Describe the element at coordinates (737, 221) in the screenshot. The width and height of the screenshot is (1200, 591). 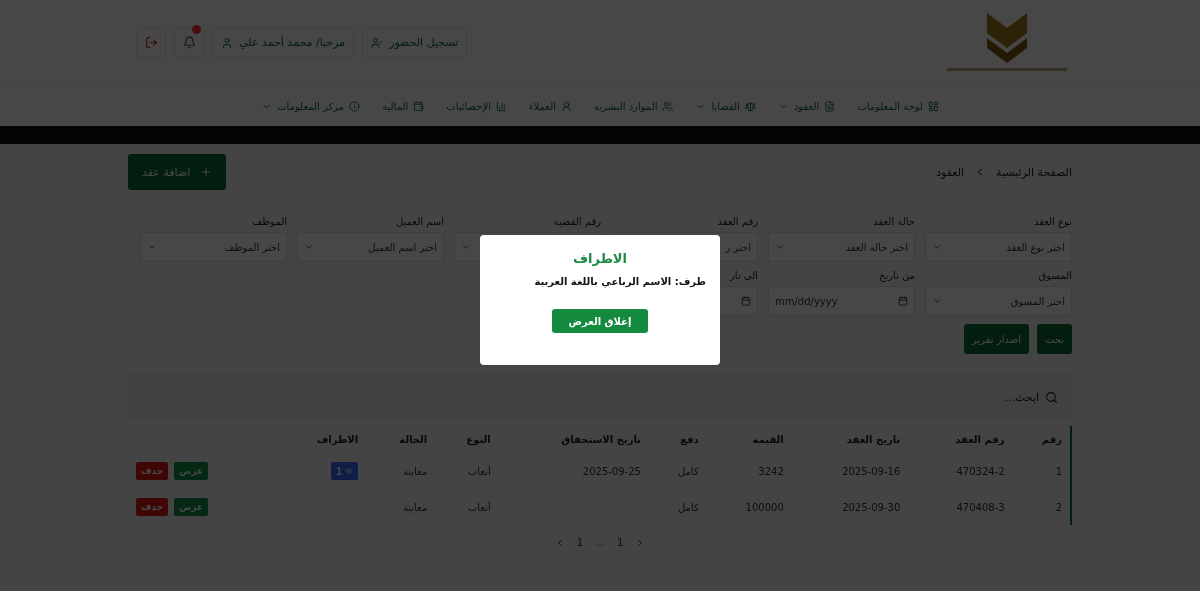
I see `field-label: رقم العقد` at that location.